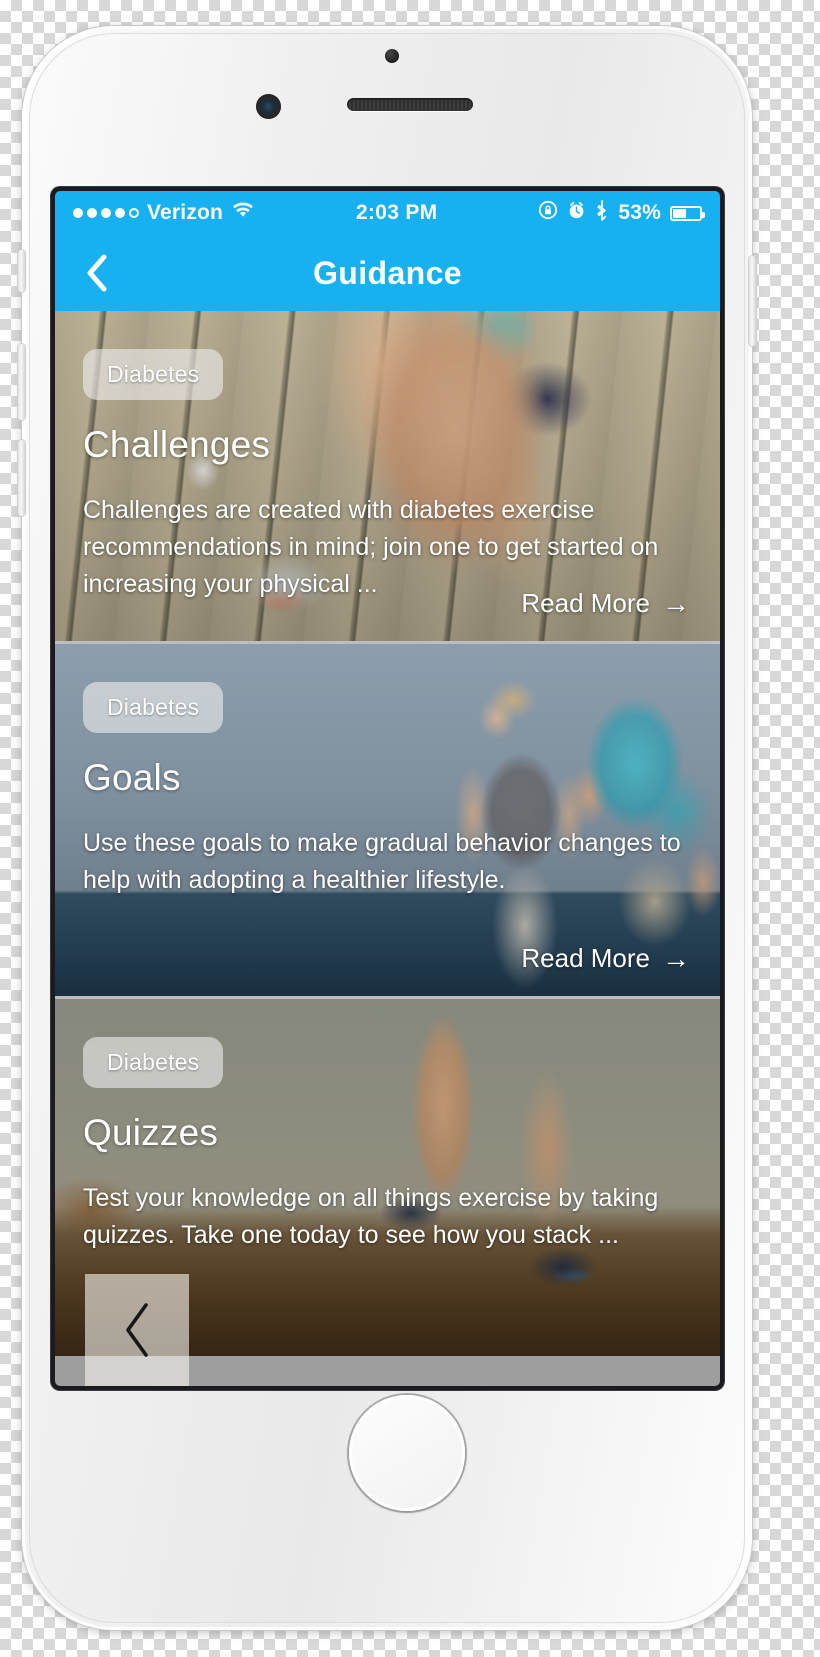 This screenshot has height=1657, width=820. Describe the element at coordinates (407, 1453) in the screenshot. I see `home-button` at that location.